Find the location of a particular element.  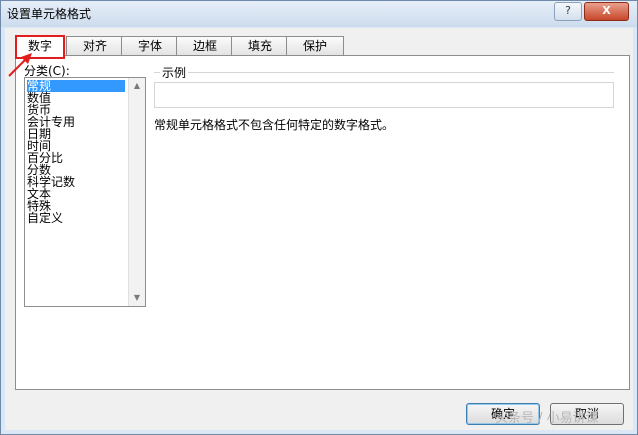

red-arrow-icon is located at coordinates (20, 65).